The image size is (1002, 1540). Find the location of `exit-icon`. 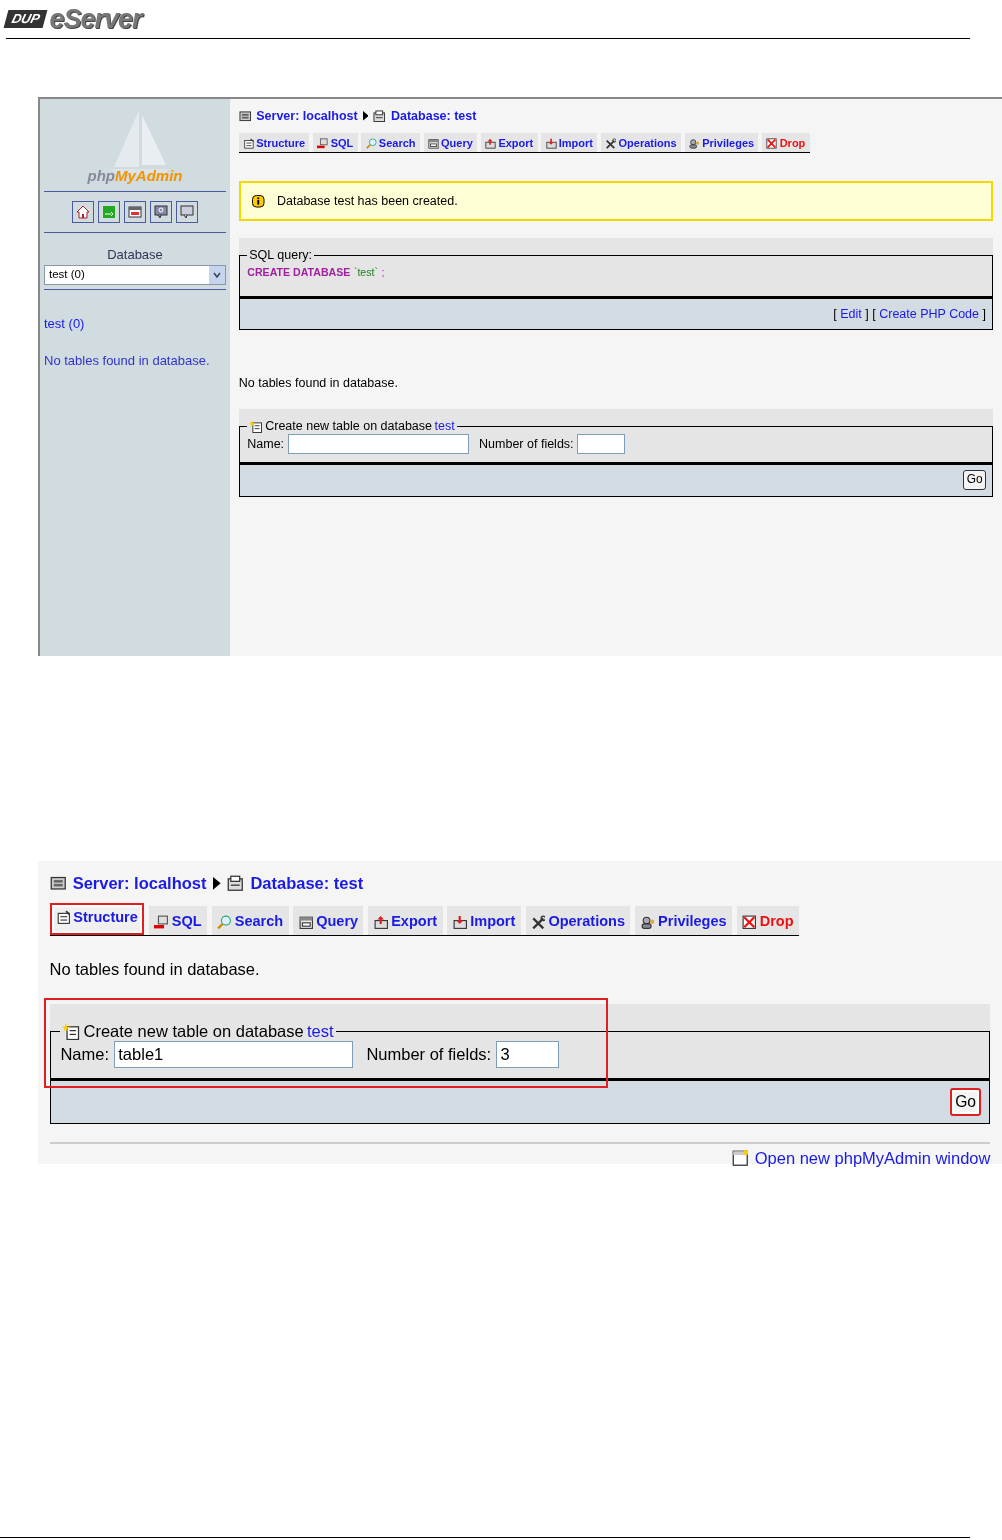

exit-icon is located at coordinates (109, 212).